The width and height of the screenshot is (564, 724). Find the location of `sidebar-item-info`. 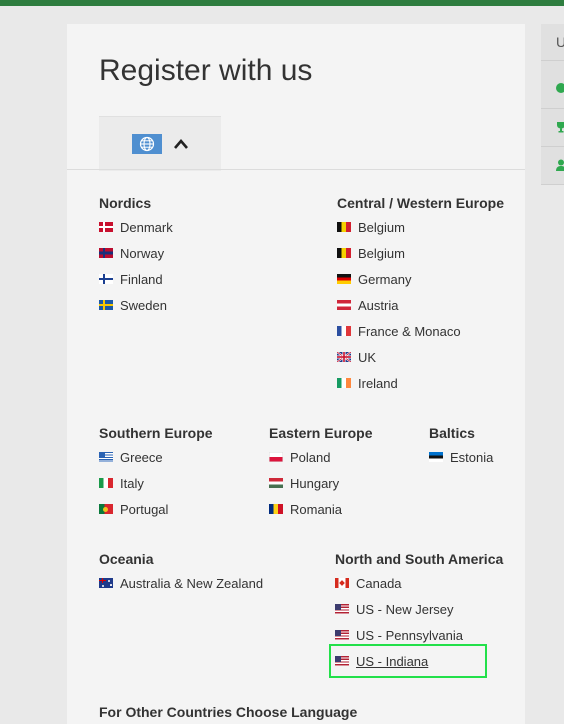

sidebar-item-info is located at coordinates (552, 90).